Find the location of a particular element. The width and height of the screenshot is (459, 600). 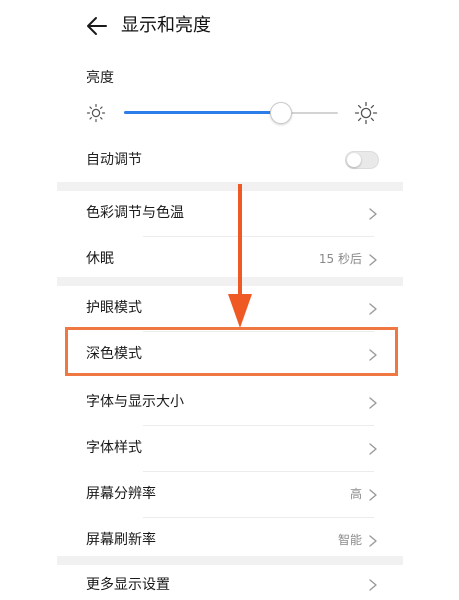

brightness-low-icon is located at coordinates (96, 113).